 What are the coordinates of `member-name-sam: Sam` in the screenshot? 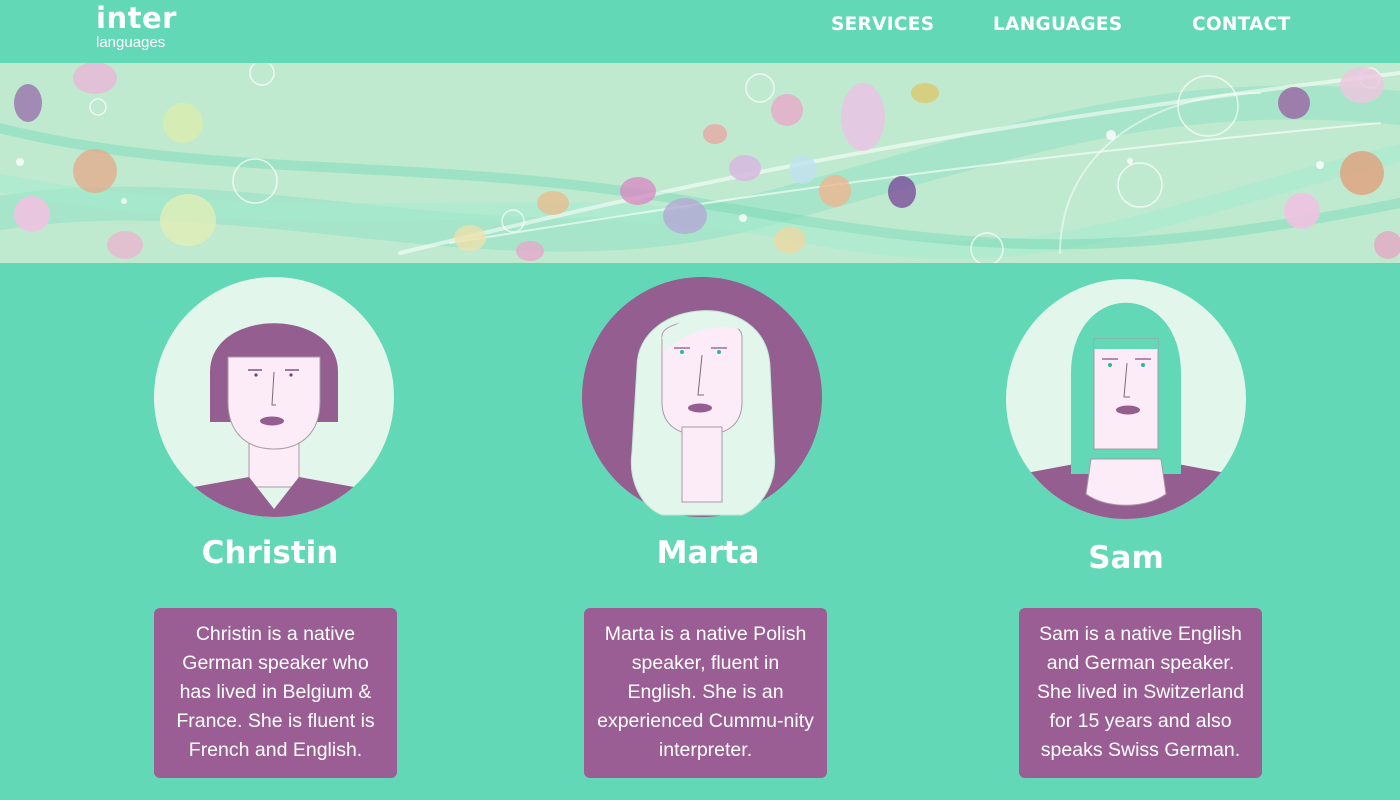 It's located at (1126, 558).